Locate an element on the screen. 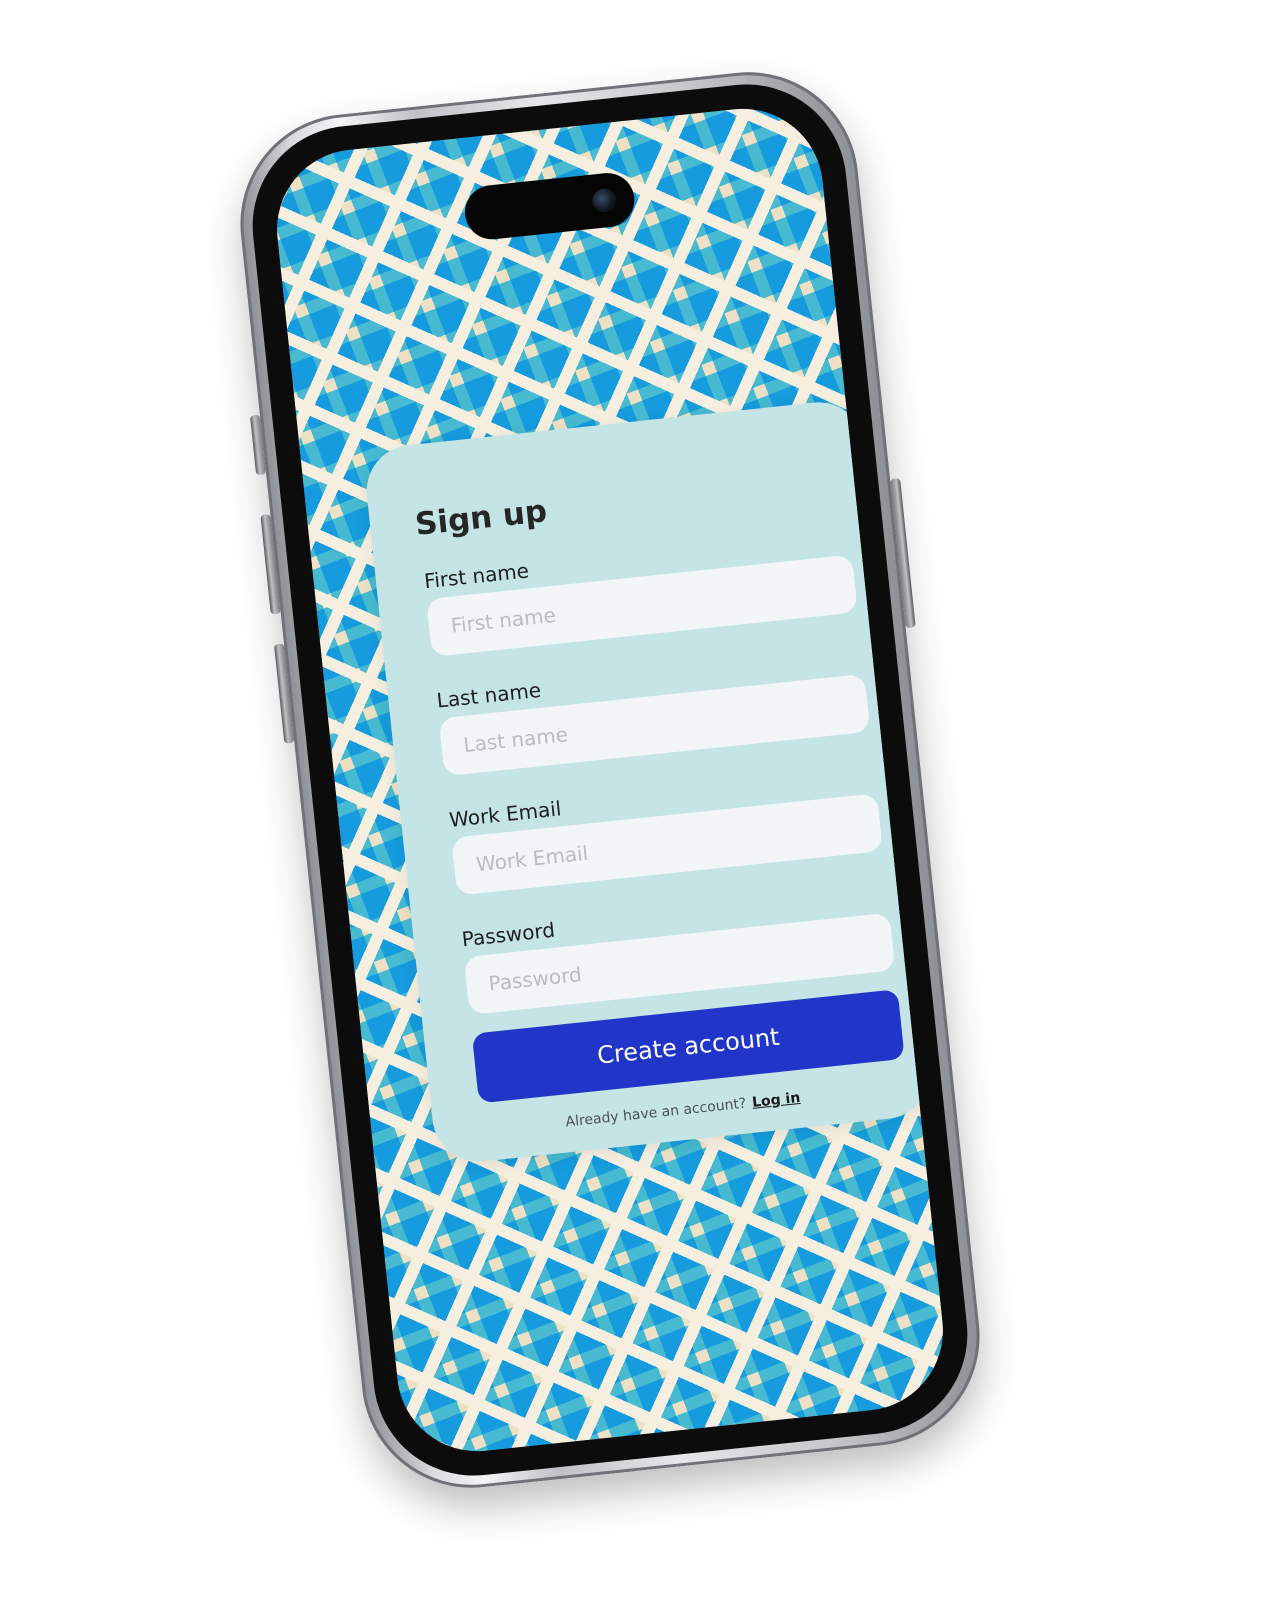 The height and width of the screenshot is (1600, 1266). login-link: Log in is located at coordinates (776, 1100).